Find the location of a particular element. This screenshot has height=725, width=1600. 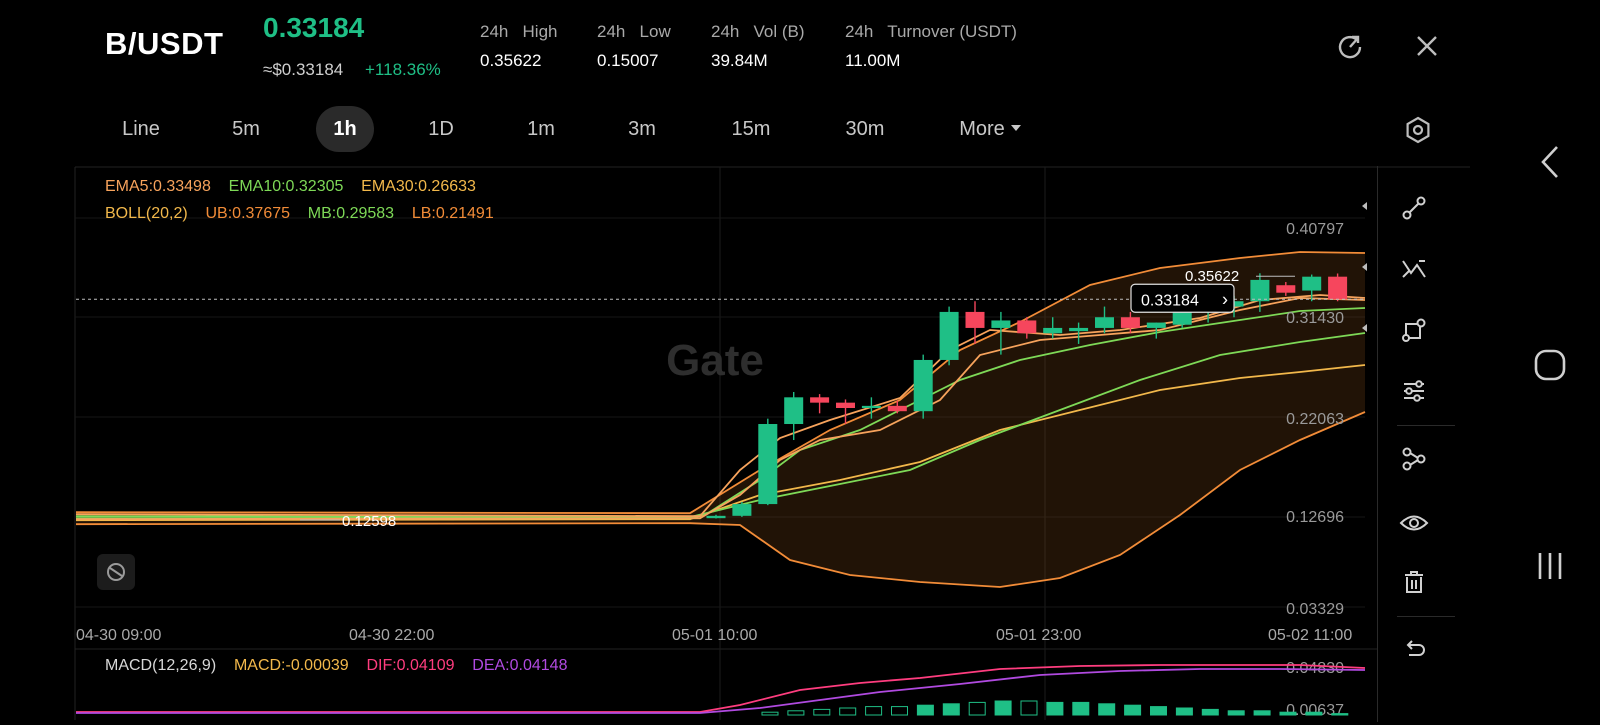

ema10-value: EMA10:0.32305 is located at coordinates (286, 186).